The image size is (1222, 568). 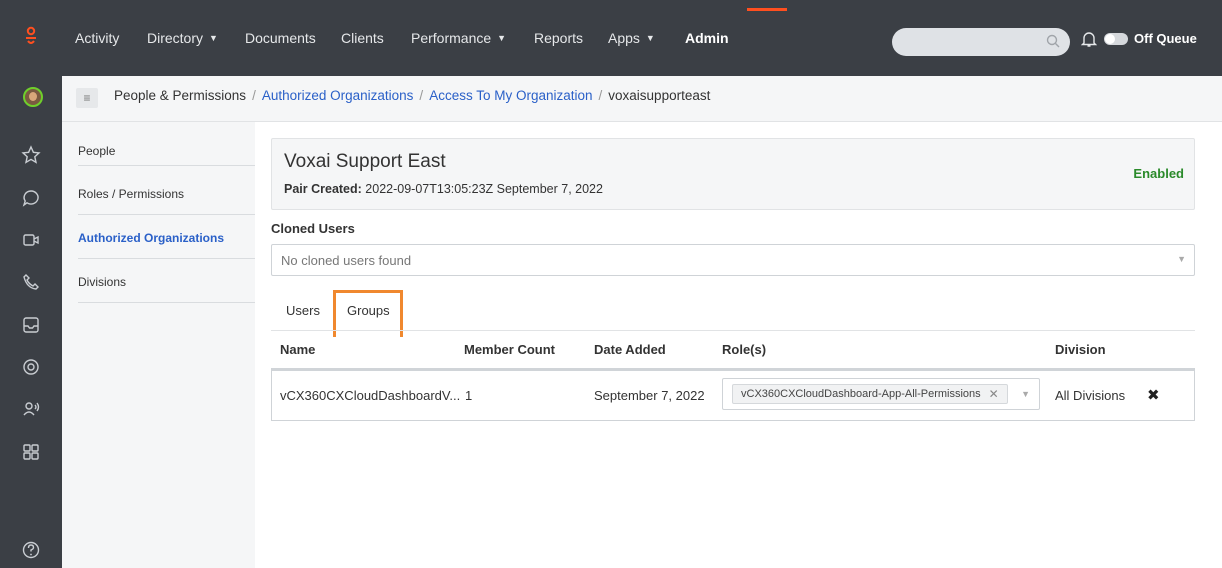 What do you see at coordinates (338, 95) in the screenshot?
I see `breadcrumb-authorized-organizations: Authorized Organizations` at bounding box center [338, 95].